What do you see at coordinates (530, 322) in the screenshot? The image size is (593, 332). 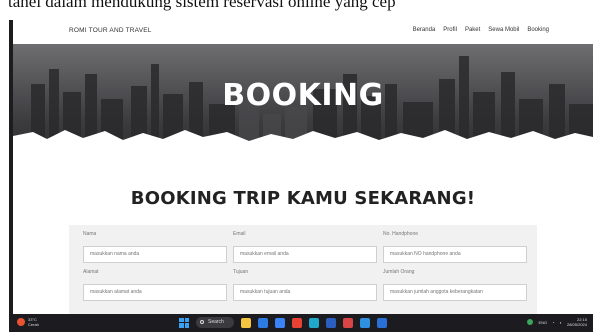 I see `tray-app-icon` at bounding box center [530, 322].